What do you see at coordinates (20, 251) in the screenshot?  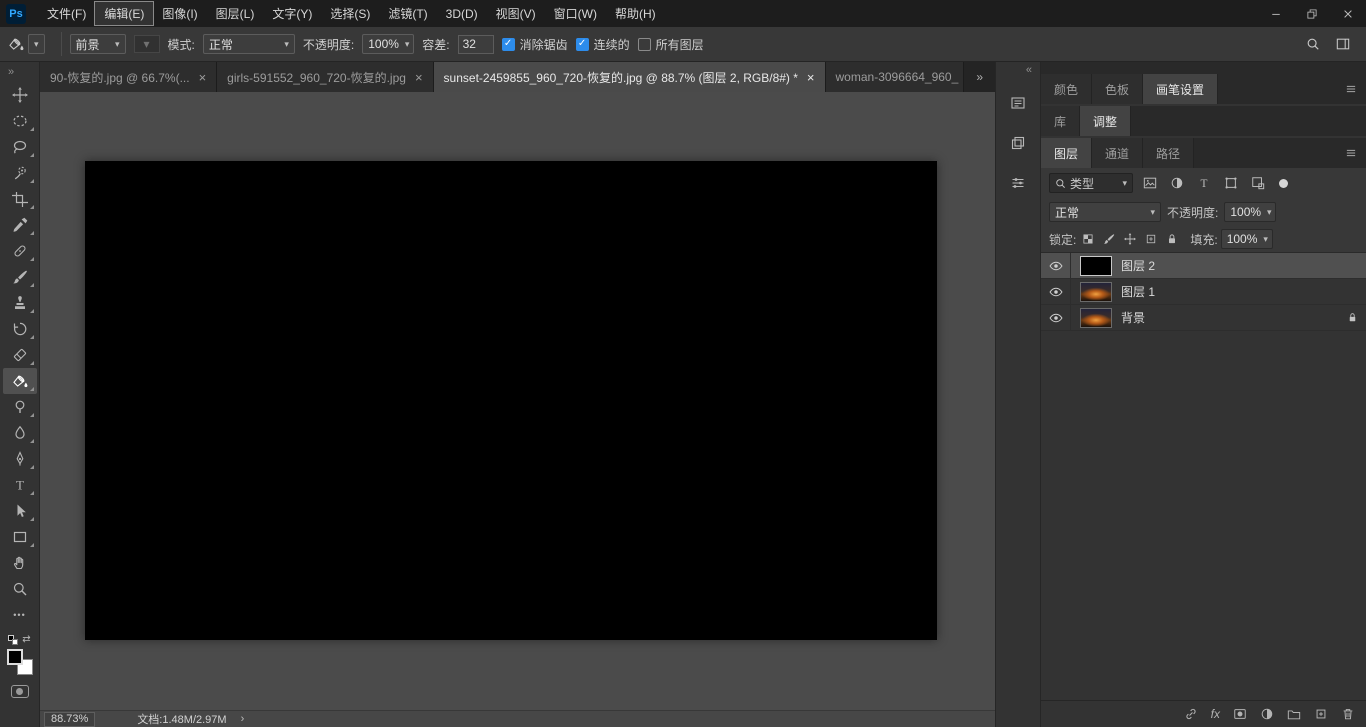 I see `spot-healing-brush-tool` at bounding box center [20, 251].